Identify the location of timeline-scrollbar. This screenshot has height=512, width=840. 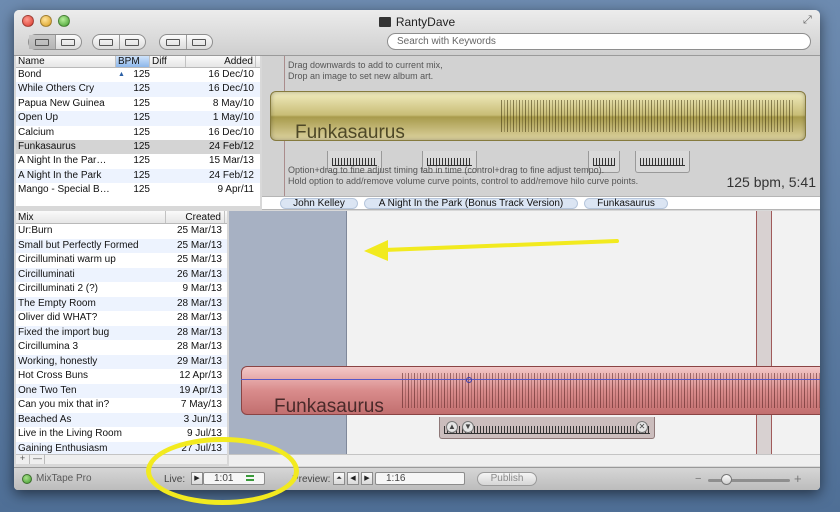
(524, 460).